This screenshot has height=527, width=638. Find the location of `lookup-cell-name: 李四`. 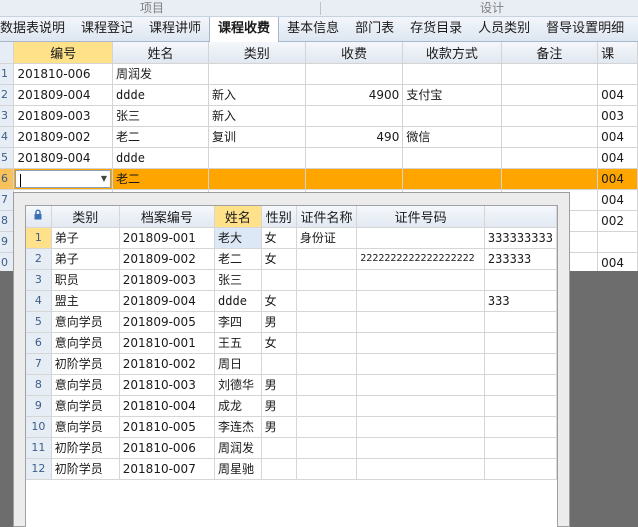

lookup-cell-name: 李四 is located at coordinates (238, 322).